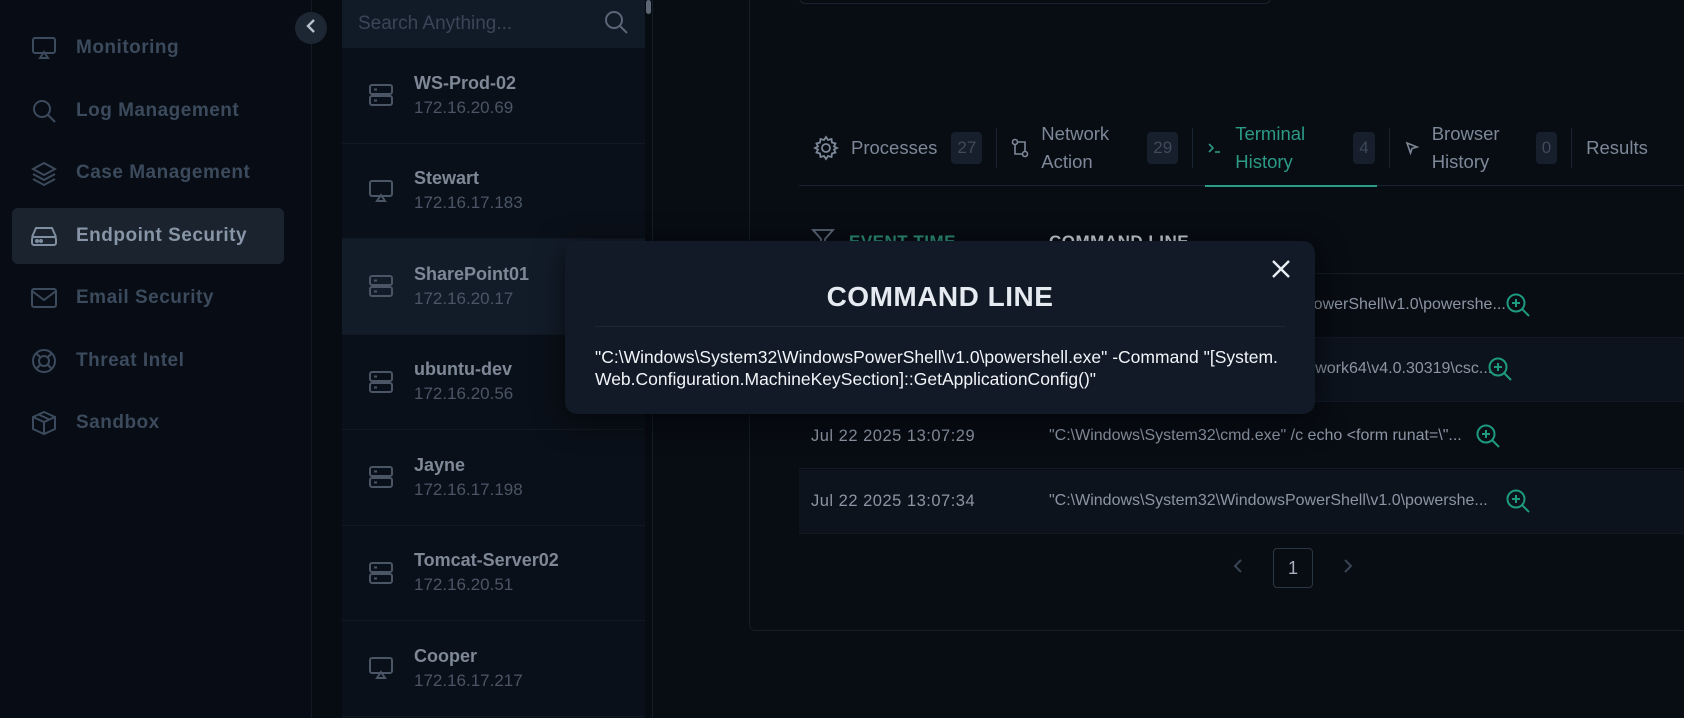 The height and width of the screenshot is (718, 1684). What do you see at coordinates (1364, 147) in the screenshot?
I see `count-badge: 4` at bounding box center [1364, 147].